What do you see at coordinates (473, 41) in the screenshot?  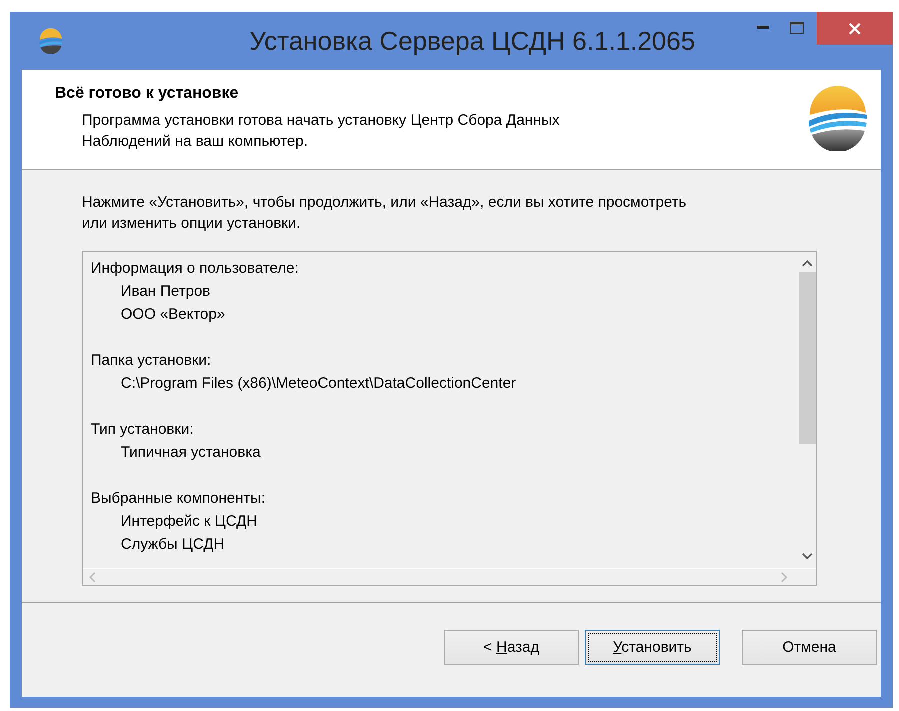 I see `window-title: Установка Сервера ЦСДН 6.1.1.2065` at bounding box center [473, 41].